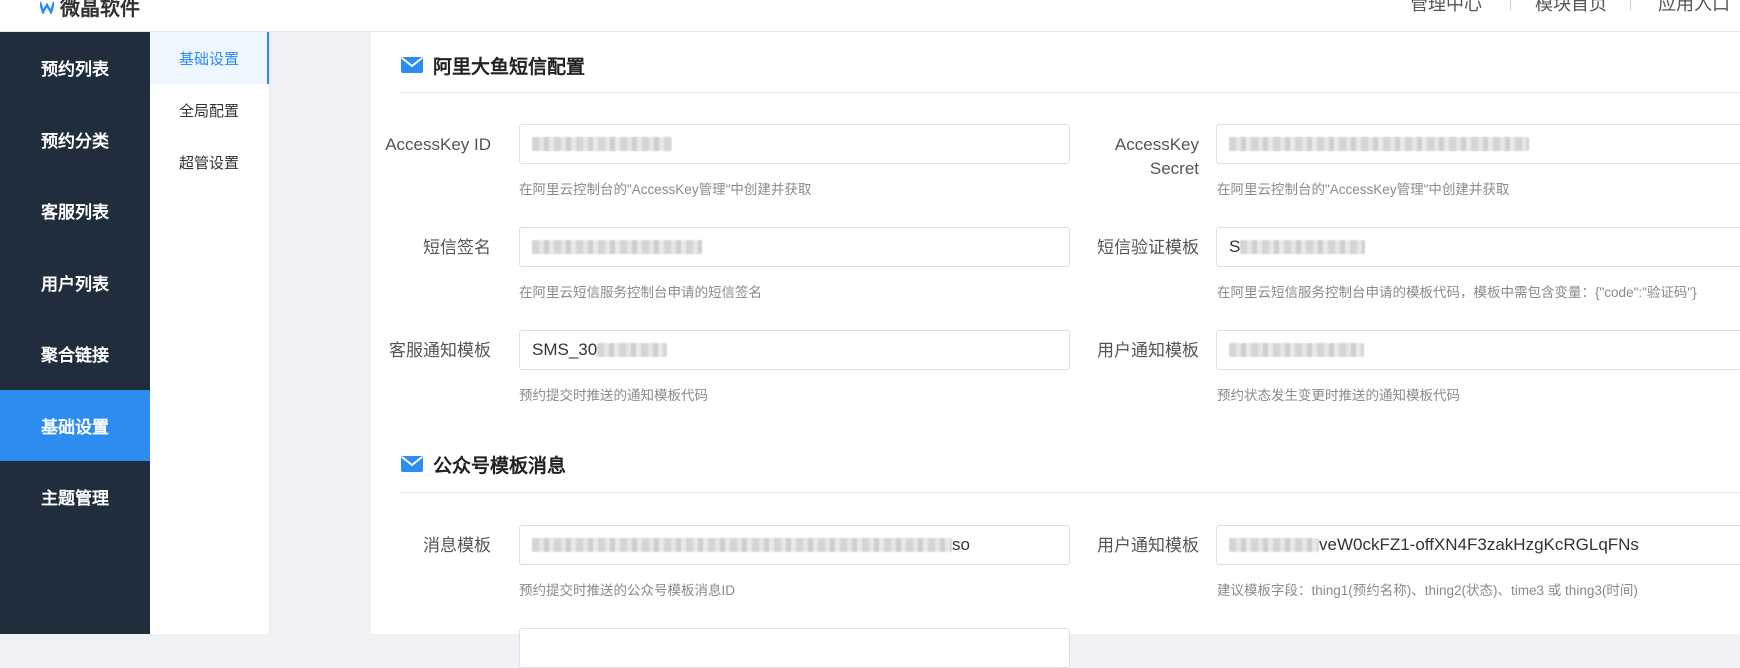  What do you see at coordinates (1571, 8) in the screenshot?
I see `nav-module-home: 模块首页` at bounding box center [1571, 8].